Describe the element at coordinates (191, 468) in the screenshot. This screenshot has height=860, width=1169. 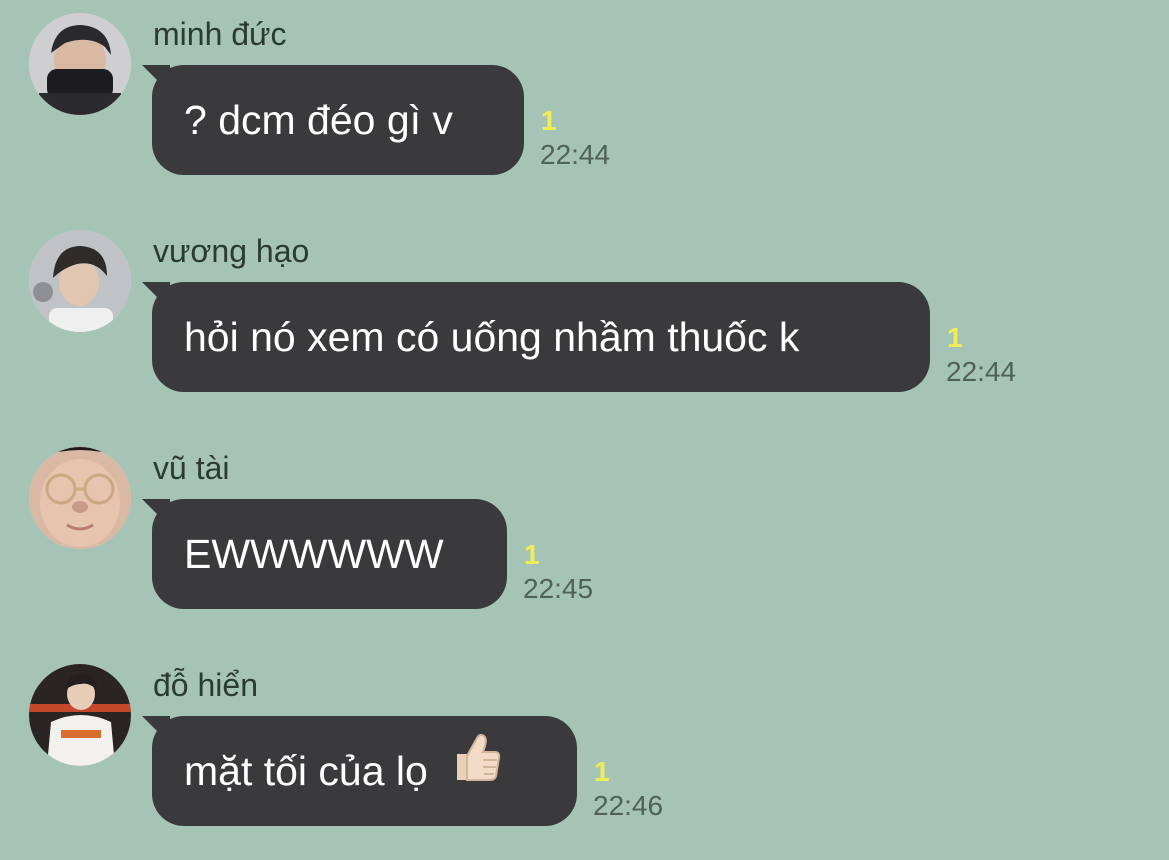
I see `sender-name: vũ tài` at that location.